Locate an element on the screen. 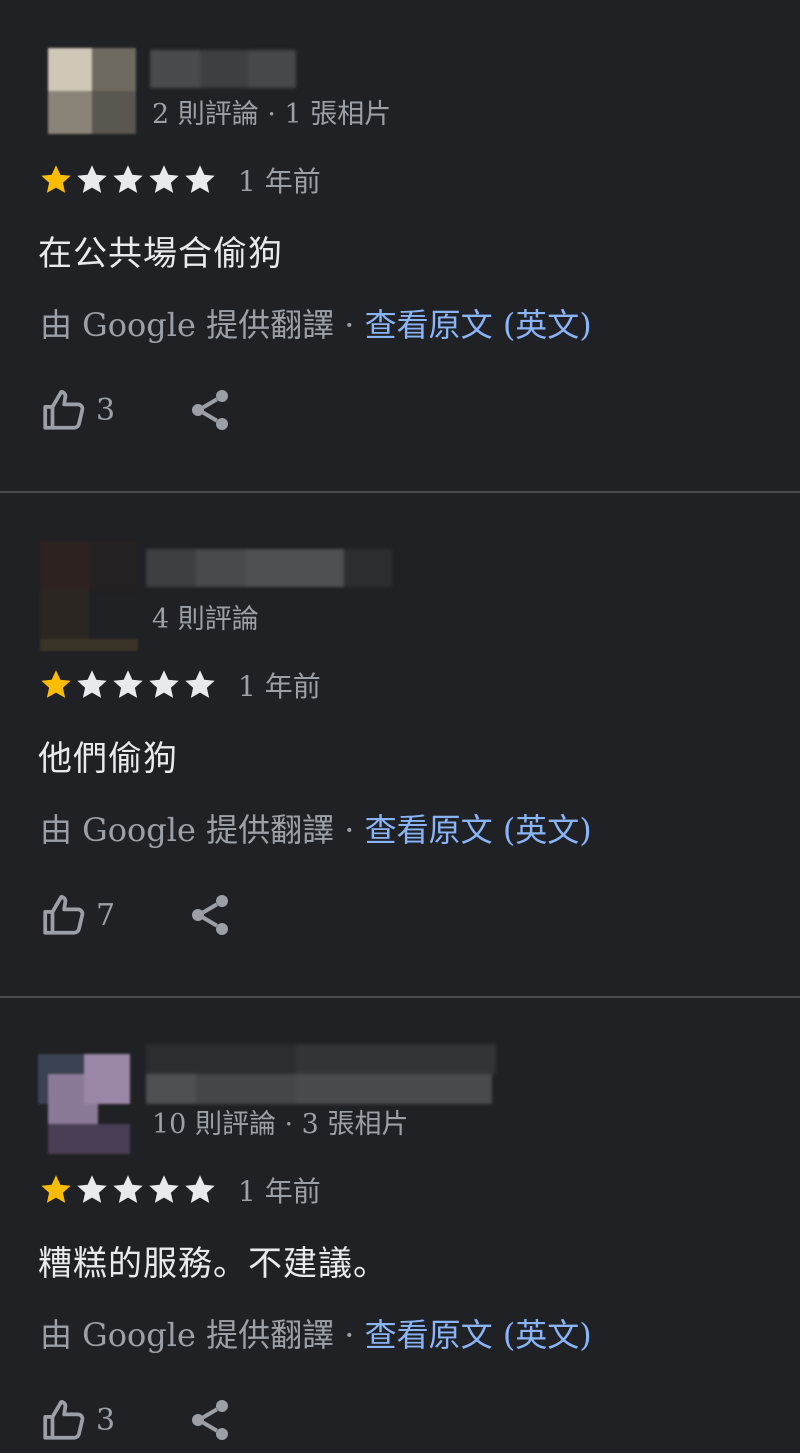  review-text: 他們偷狗 is located at coordinates (108, 759).